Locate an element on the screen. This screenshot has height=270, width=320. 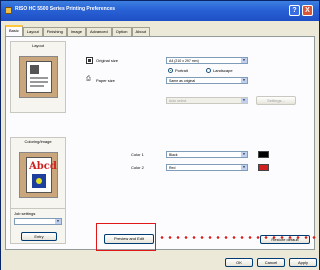
portrait-radio is located at coordinates (170, 70).